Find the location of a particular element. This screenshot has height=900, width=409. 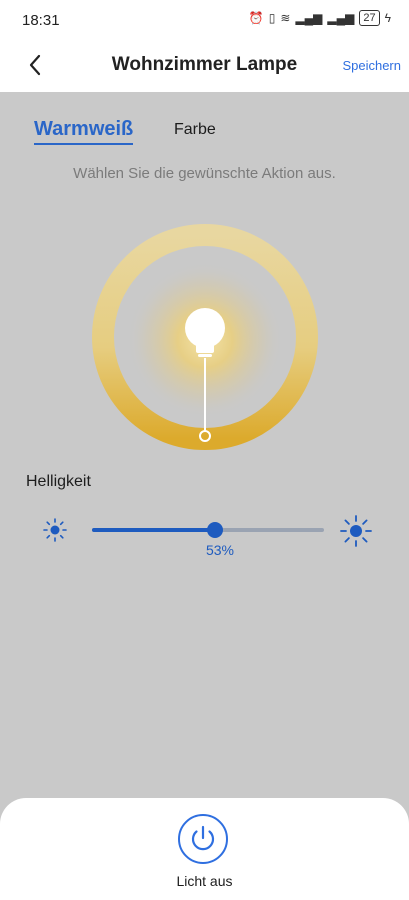

app-header: Wohnzimmer Lampe Speichern is located at coordinates (204, 66).